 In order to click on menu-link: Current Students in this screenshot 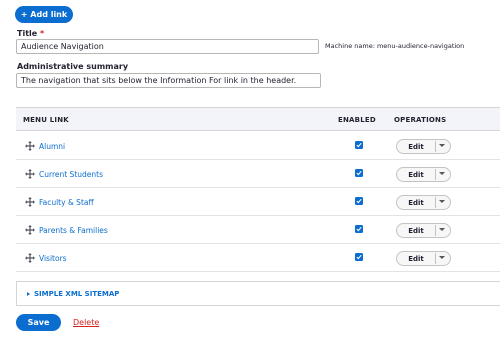, I will do `click(71, 174)`.